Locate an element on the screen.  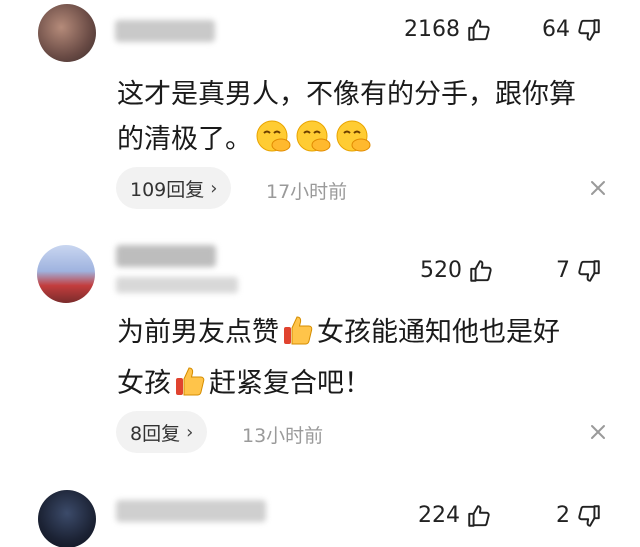
like-button: 2168 is located at coordinates (448, 30).